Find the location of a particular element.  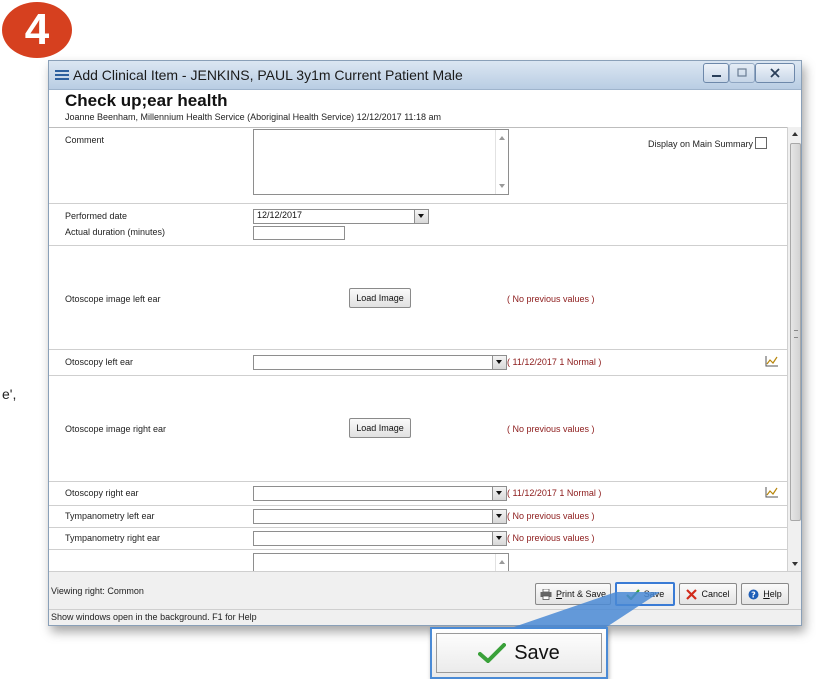

maximize-icon is located at coordinates (742, 72).